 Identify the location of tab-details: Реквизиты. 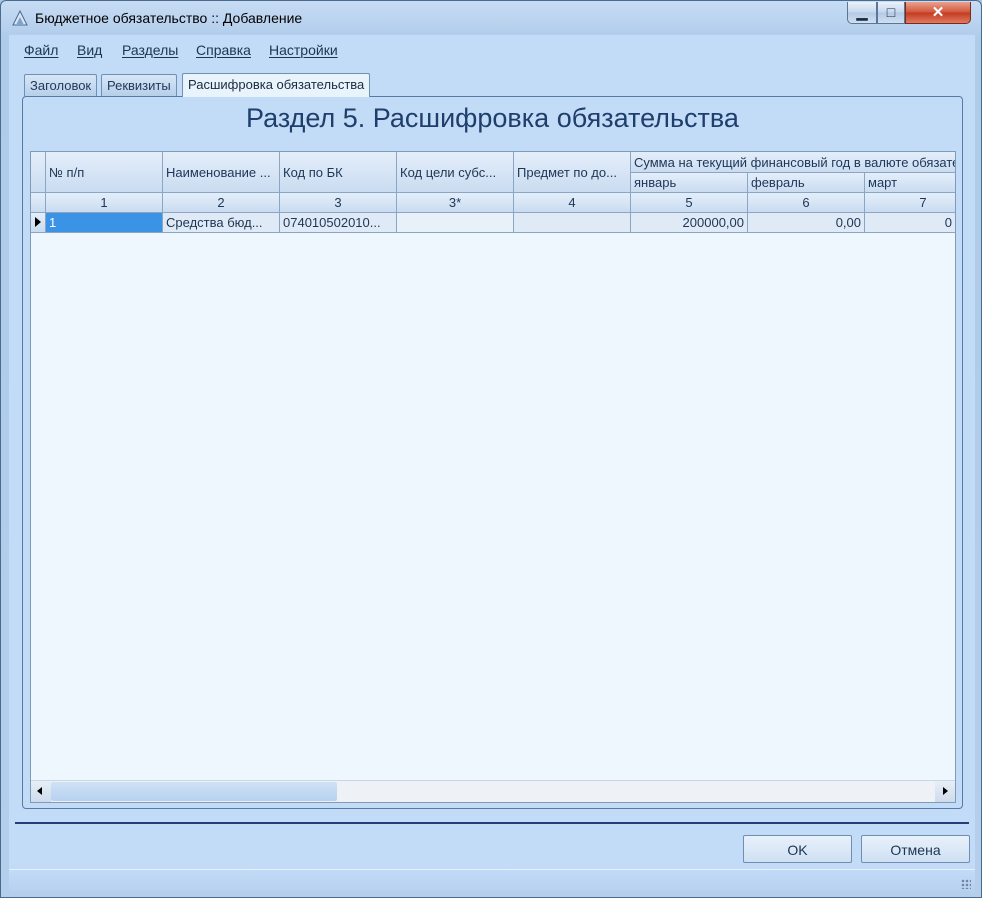
(139, 85).